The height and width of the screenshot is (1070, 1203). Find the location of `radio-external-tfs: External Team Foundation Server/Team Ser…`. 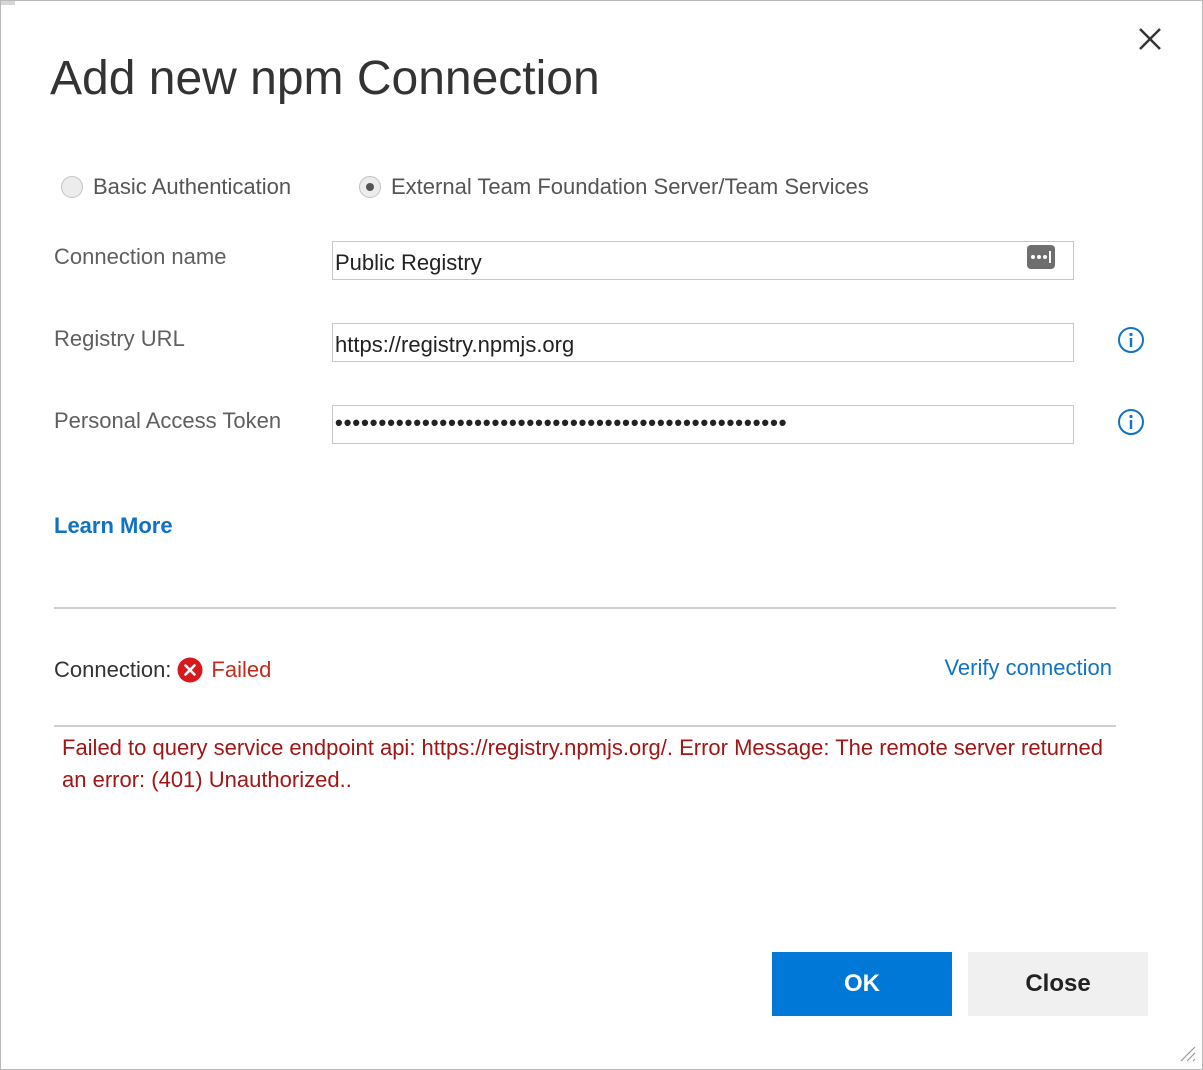

radio-external-tfs: External Team Foundation Server/Team Ser… is located at coordinates (614, 187).